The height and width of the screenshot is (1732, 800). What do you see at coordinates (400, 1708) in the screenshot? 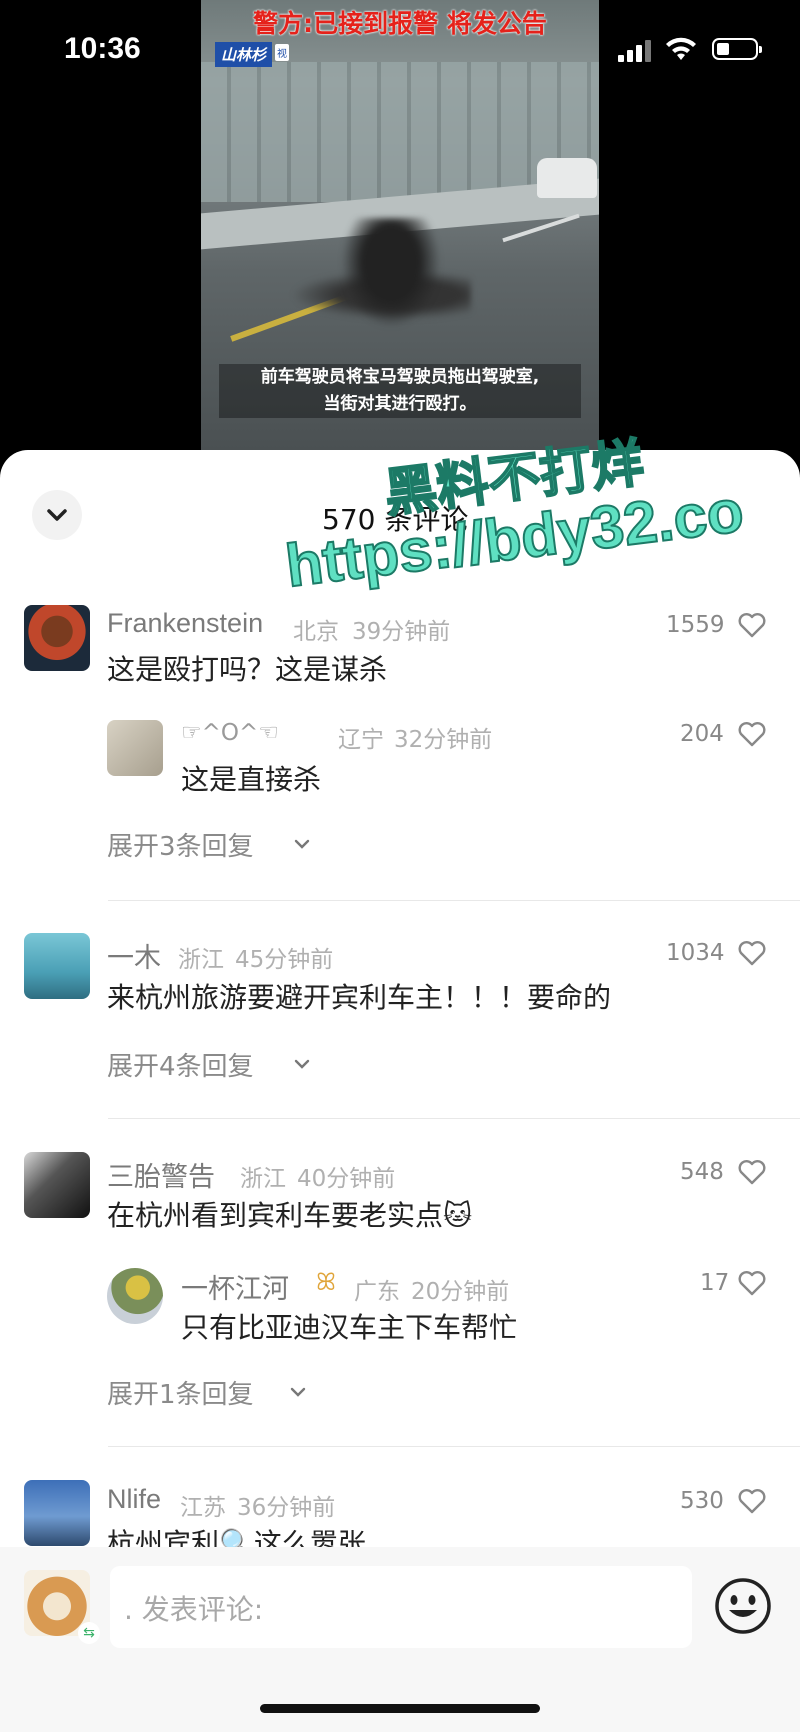
I see `home-indicator` at bounding box center [400, 1708].